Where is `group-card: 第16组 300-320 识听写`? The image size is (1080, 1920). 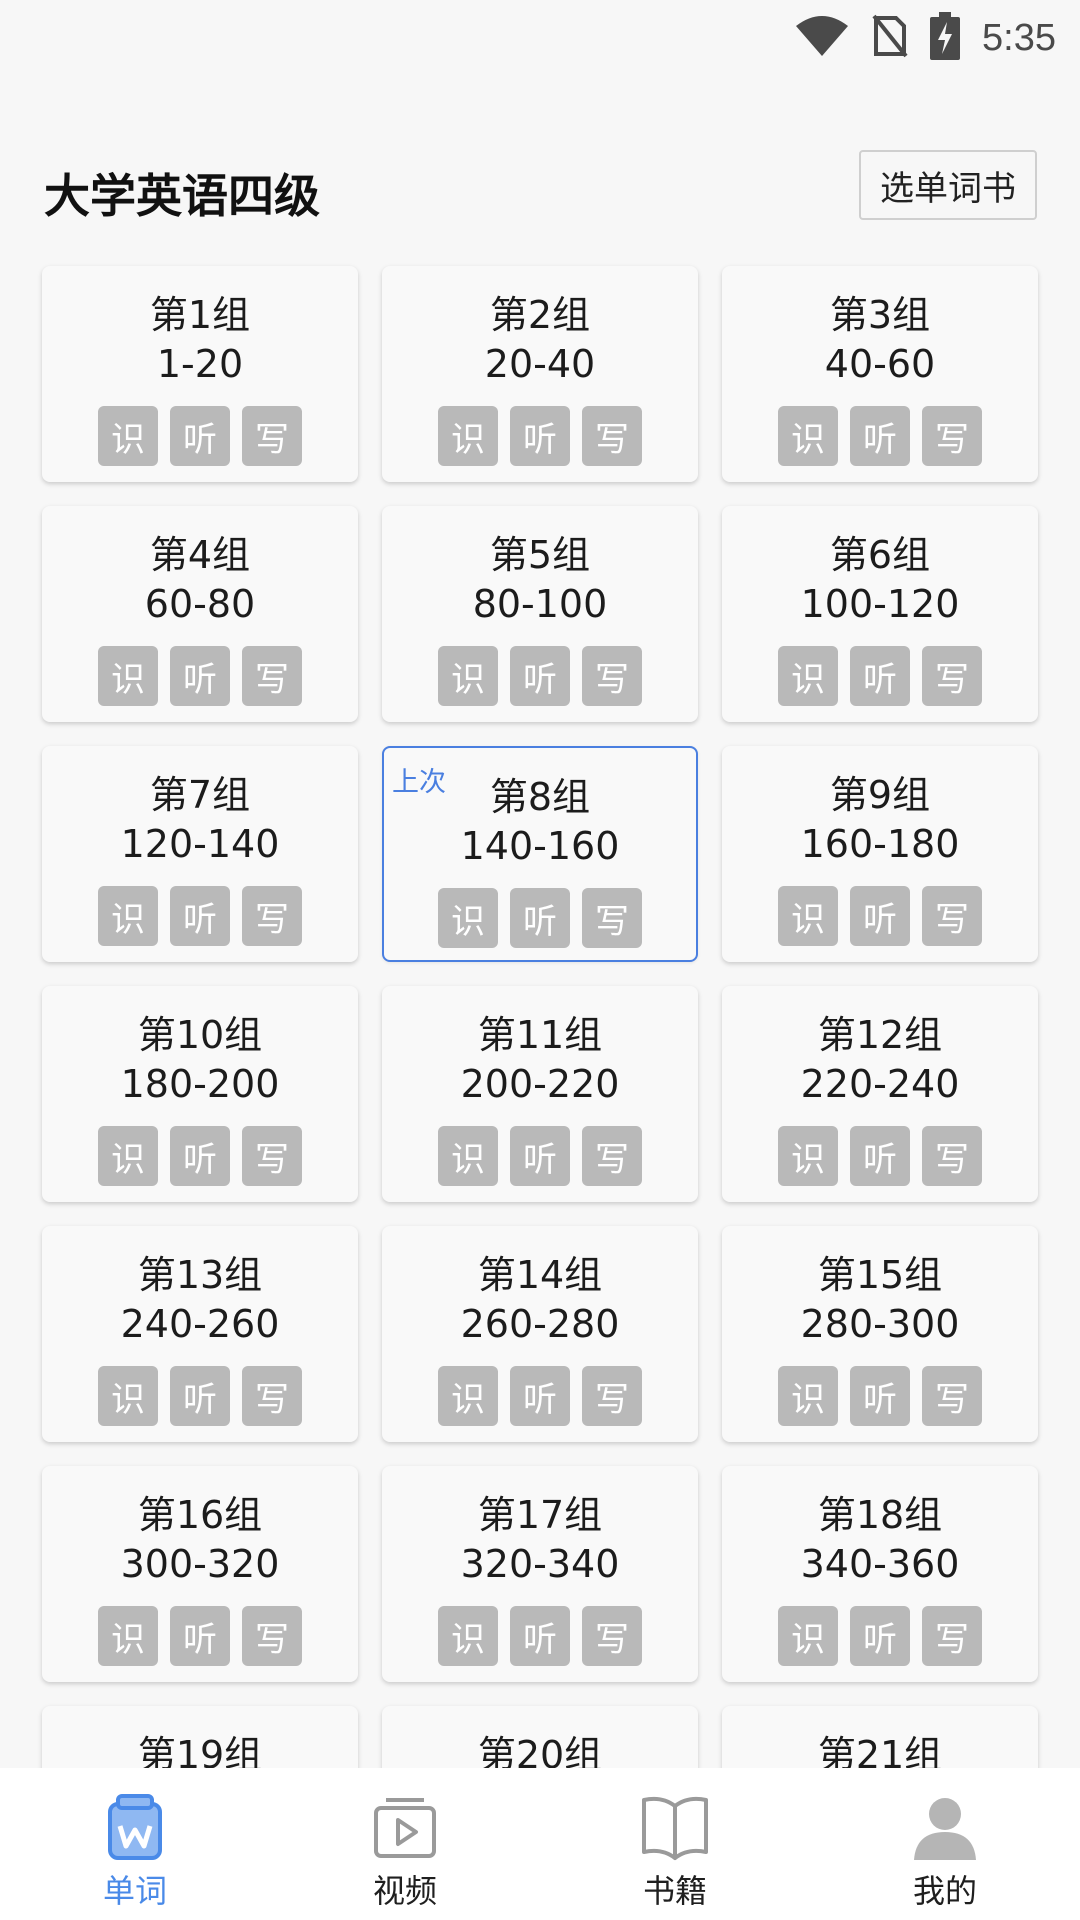 group-card: 第16组 300-320 识听写 is located at coordinates (200, 1574).